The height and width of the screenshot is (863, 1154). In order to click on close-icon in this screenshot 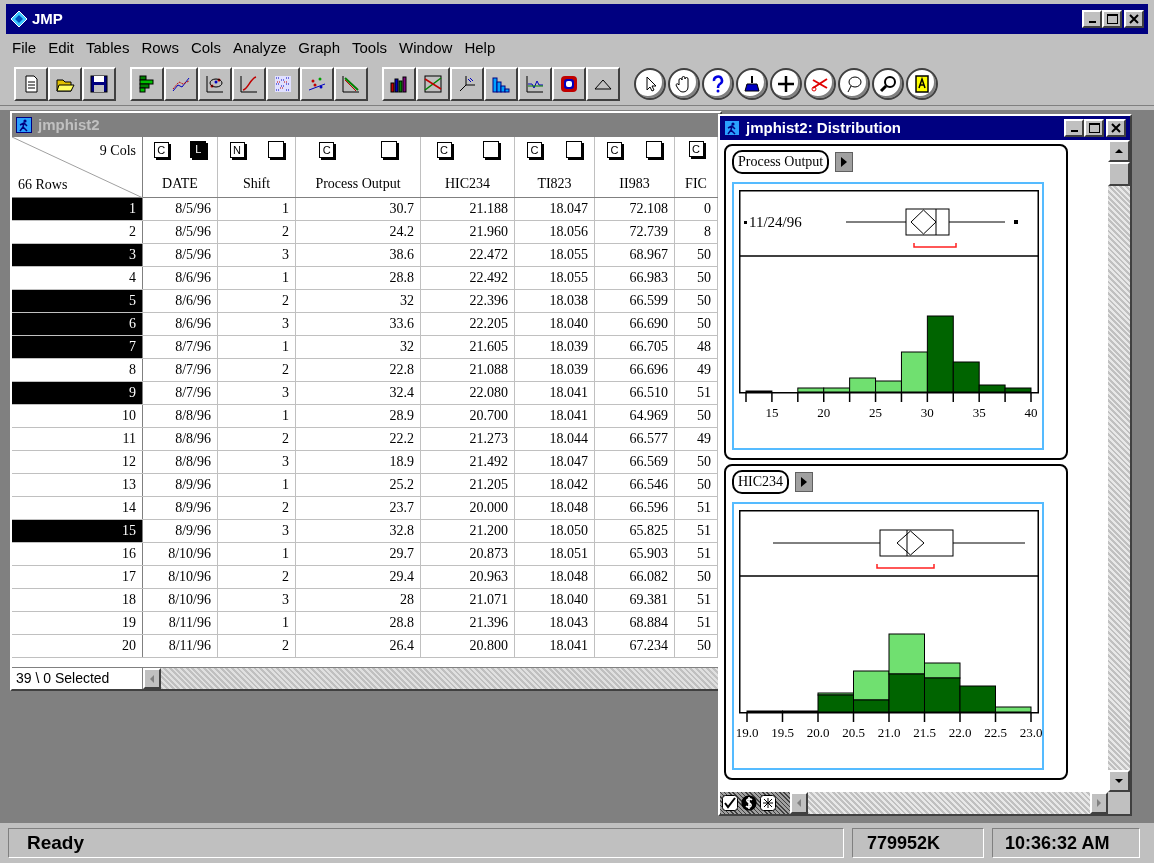, I will do `click(1134, 19)`.